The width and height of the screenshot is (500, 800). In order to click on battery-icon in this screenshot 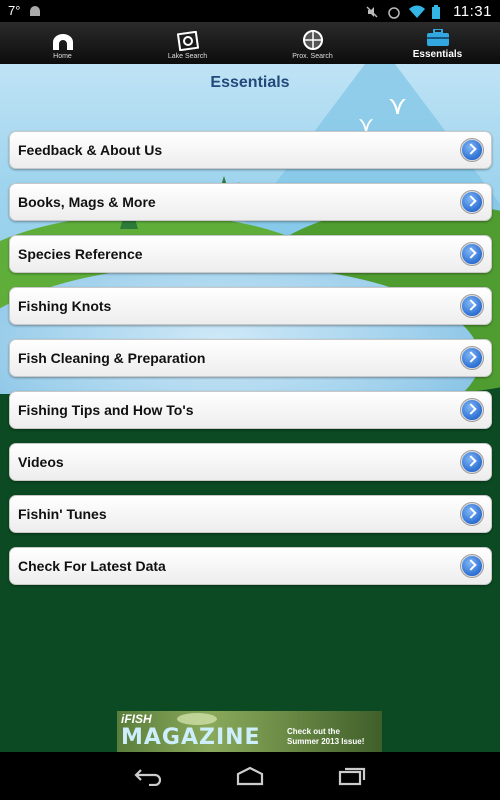, I will do `click(438, 11)`.